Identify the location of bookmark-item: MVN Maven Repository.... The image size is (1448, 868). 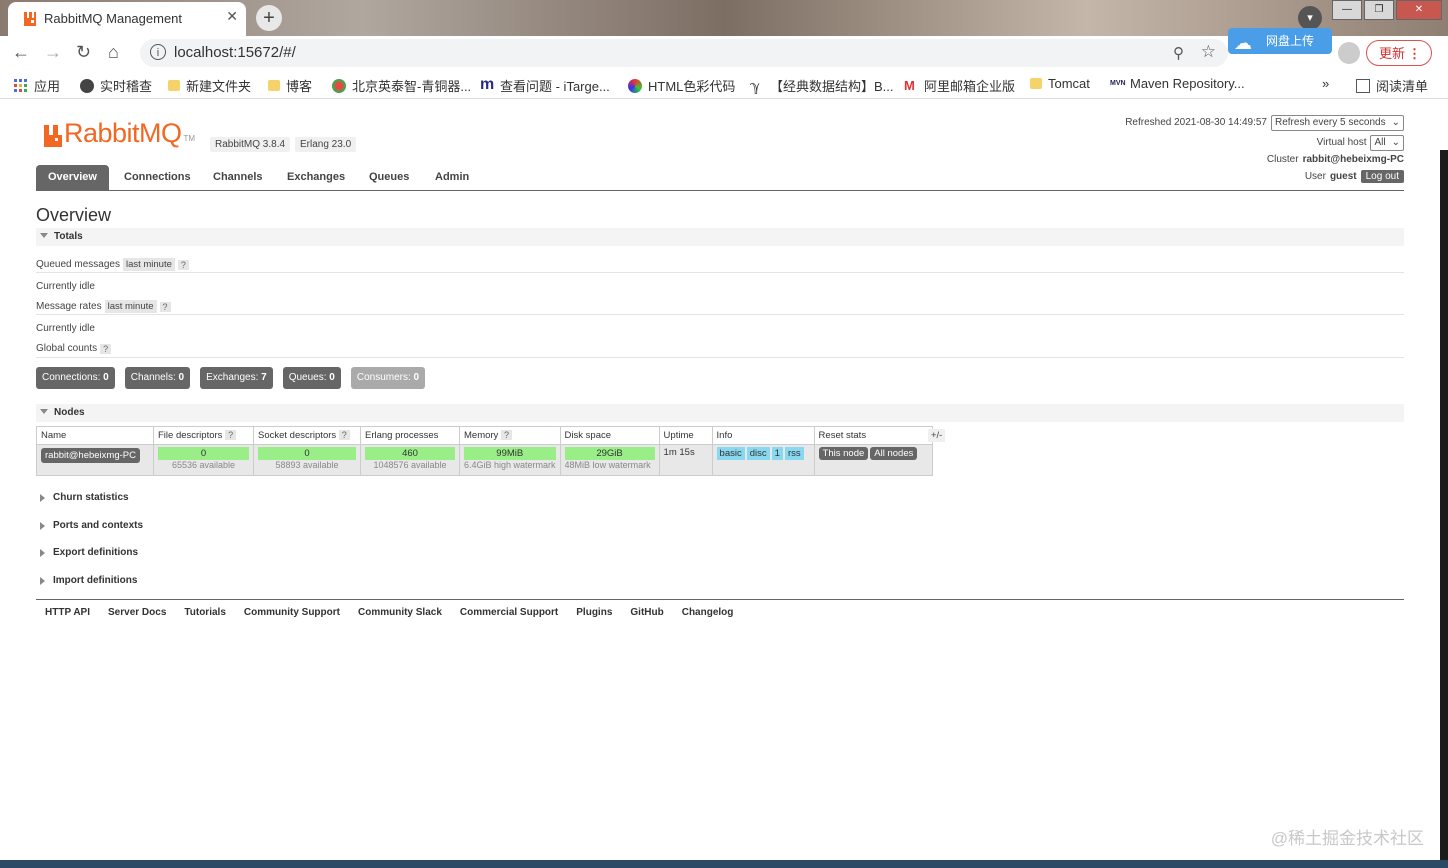
(1177, 83).